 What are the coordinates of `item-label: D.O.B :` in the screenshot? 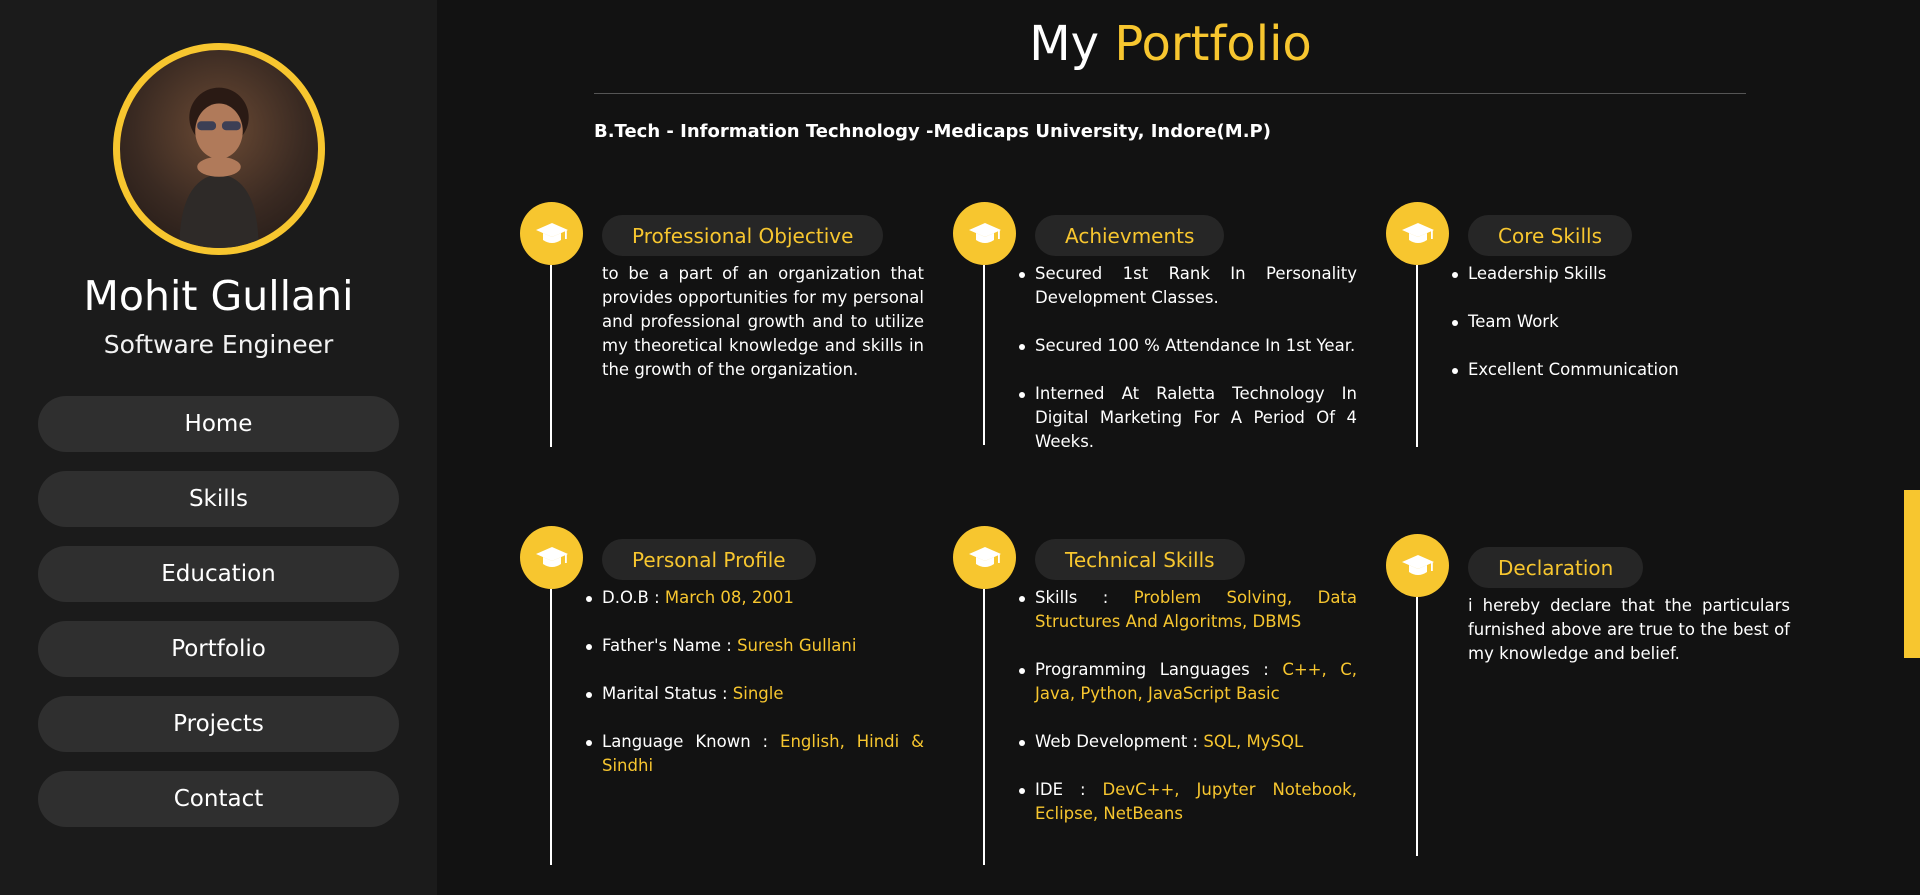 It's located at (631, 597).